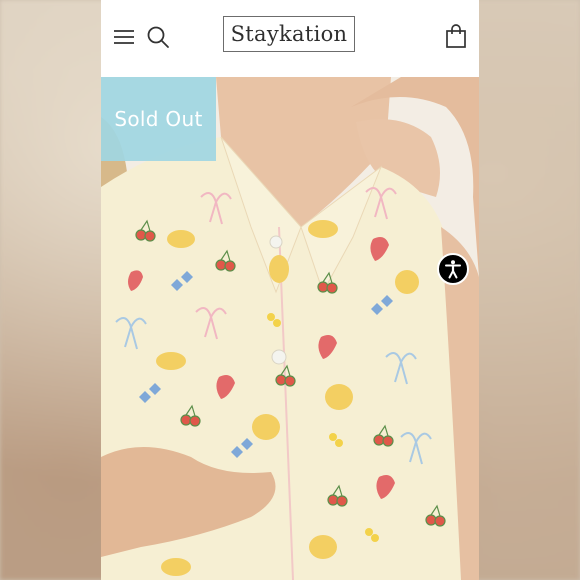 The image size is (580, 580). I want to click on shopping-bag-icon, so click(456, 36).